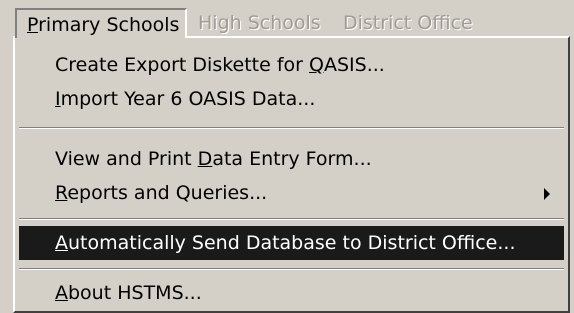 The height and width of the screenshot is (313, 574). Describe the element at coordinates (205, 159) in the screenshot. I see `menu-item-mnemonic: D` at that location.